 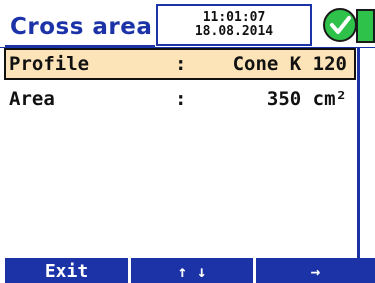 I want to click on profile-row: Profile : Cone K 120, so click(x=180, y=64).